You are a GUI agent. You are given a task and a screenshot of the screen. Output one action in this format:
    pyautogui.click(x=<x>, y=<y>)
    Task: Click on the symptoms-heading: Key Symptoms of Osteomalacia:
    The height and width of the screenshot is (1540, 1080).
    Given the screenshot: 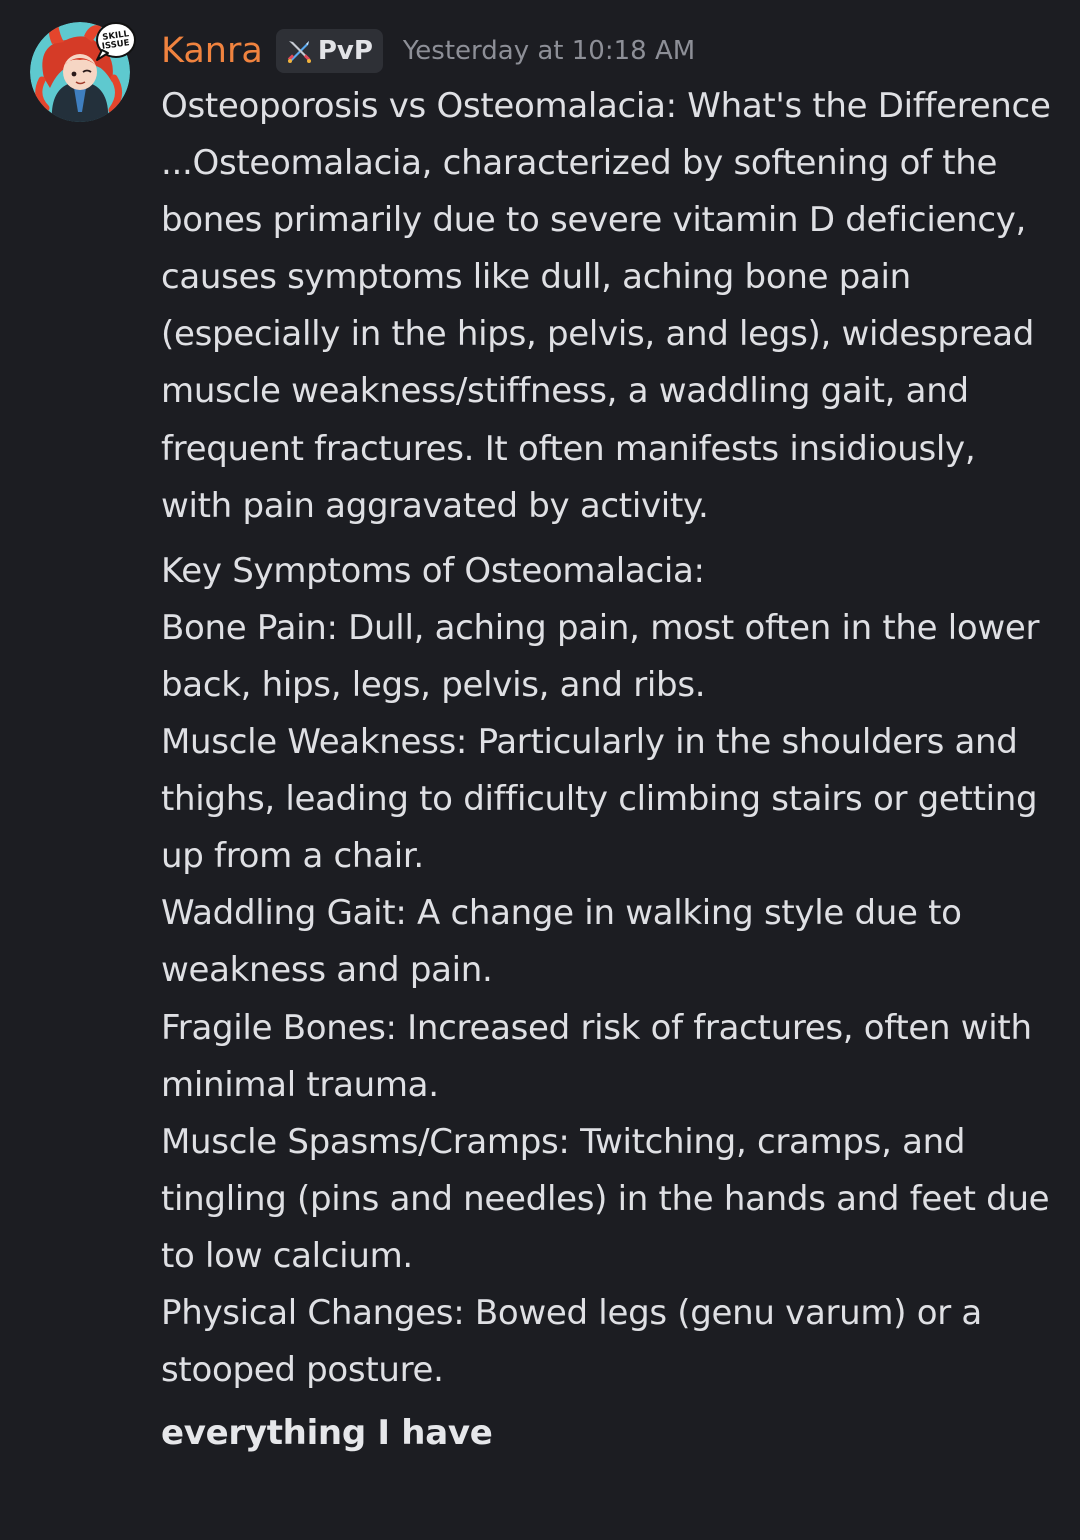 What is the action you would take?
    pyautogui.click(x=433, y=570)
    